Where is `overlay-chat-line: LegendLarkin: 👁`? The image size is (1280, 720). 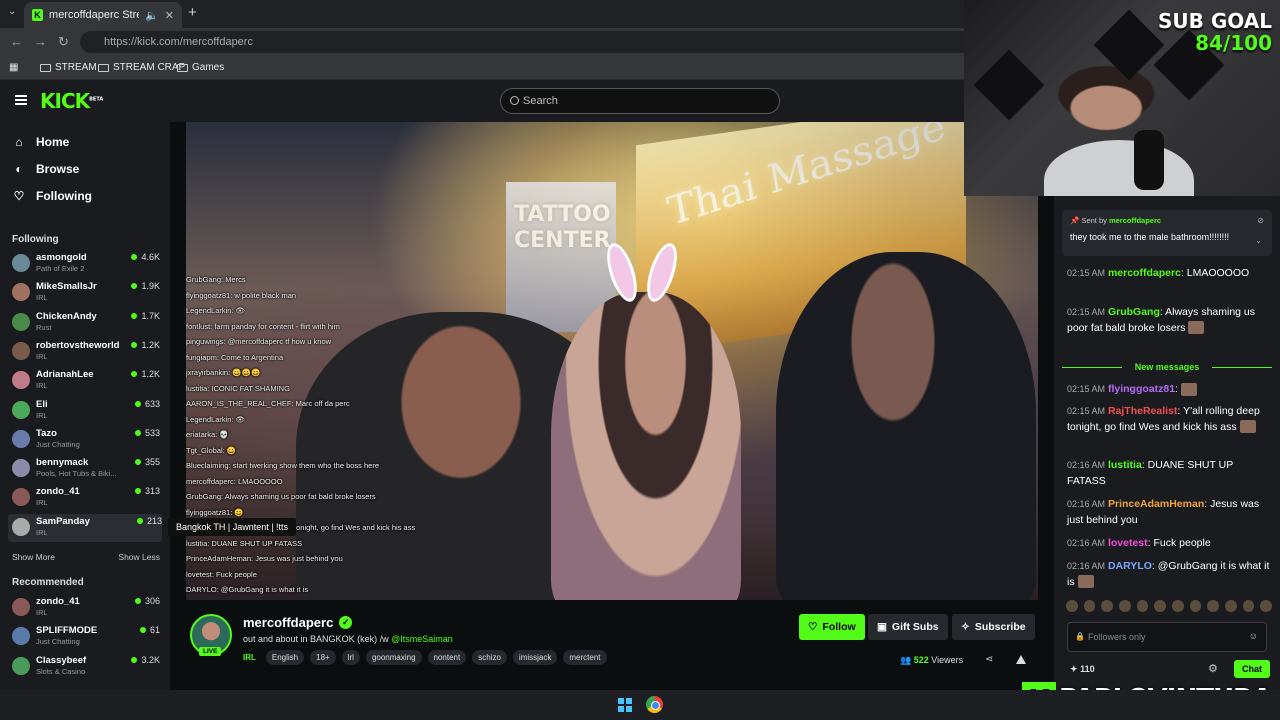 overlay-chat-line: LegendLarkin: 👁 is located at coordinates (216, 419).